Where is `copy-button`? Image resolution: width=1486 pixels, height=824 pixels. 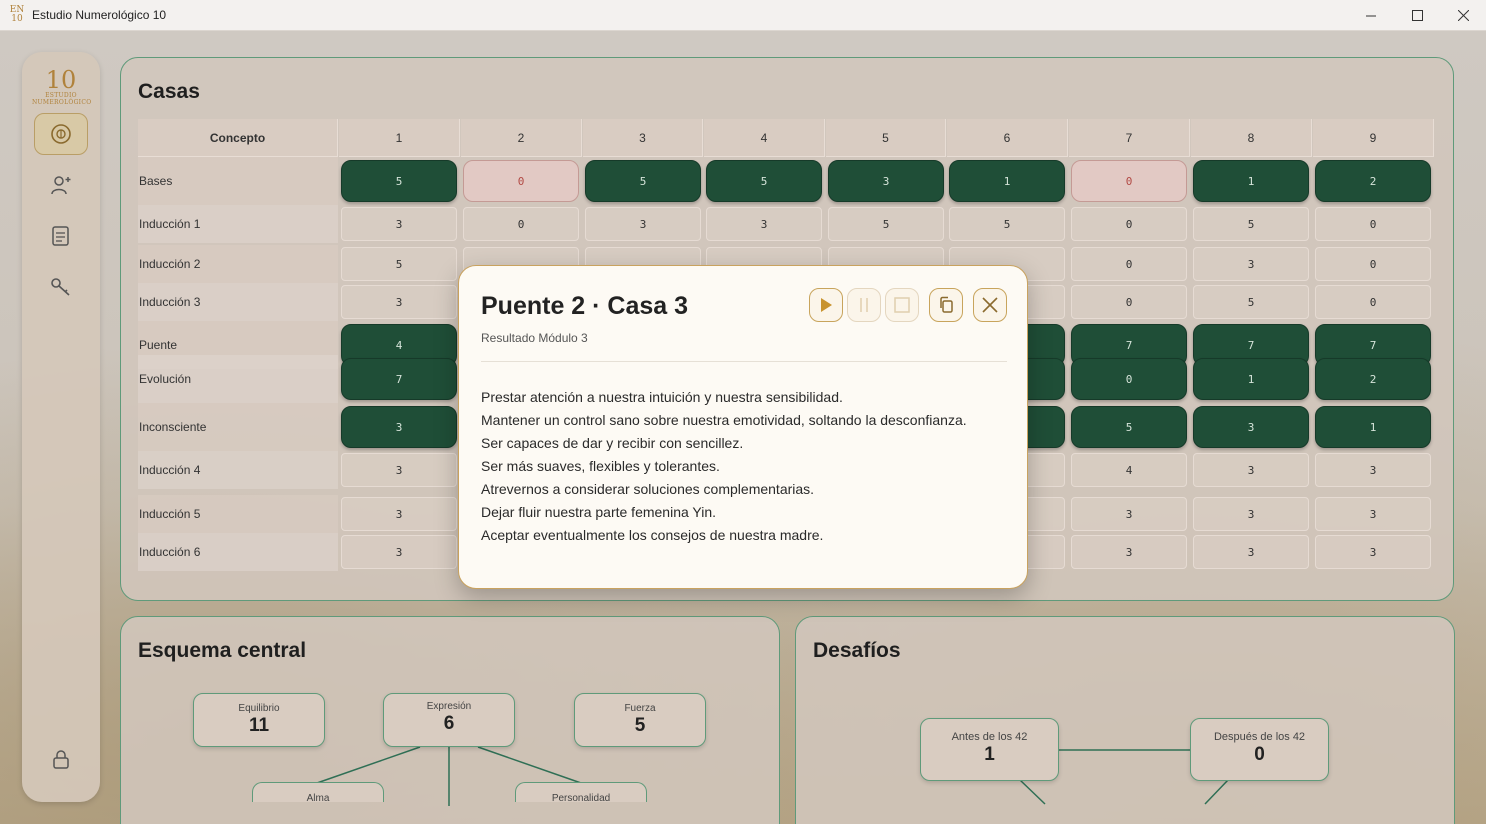
copy-button is located at coordinates (946, 305).